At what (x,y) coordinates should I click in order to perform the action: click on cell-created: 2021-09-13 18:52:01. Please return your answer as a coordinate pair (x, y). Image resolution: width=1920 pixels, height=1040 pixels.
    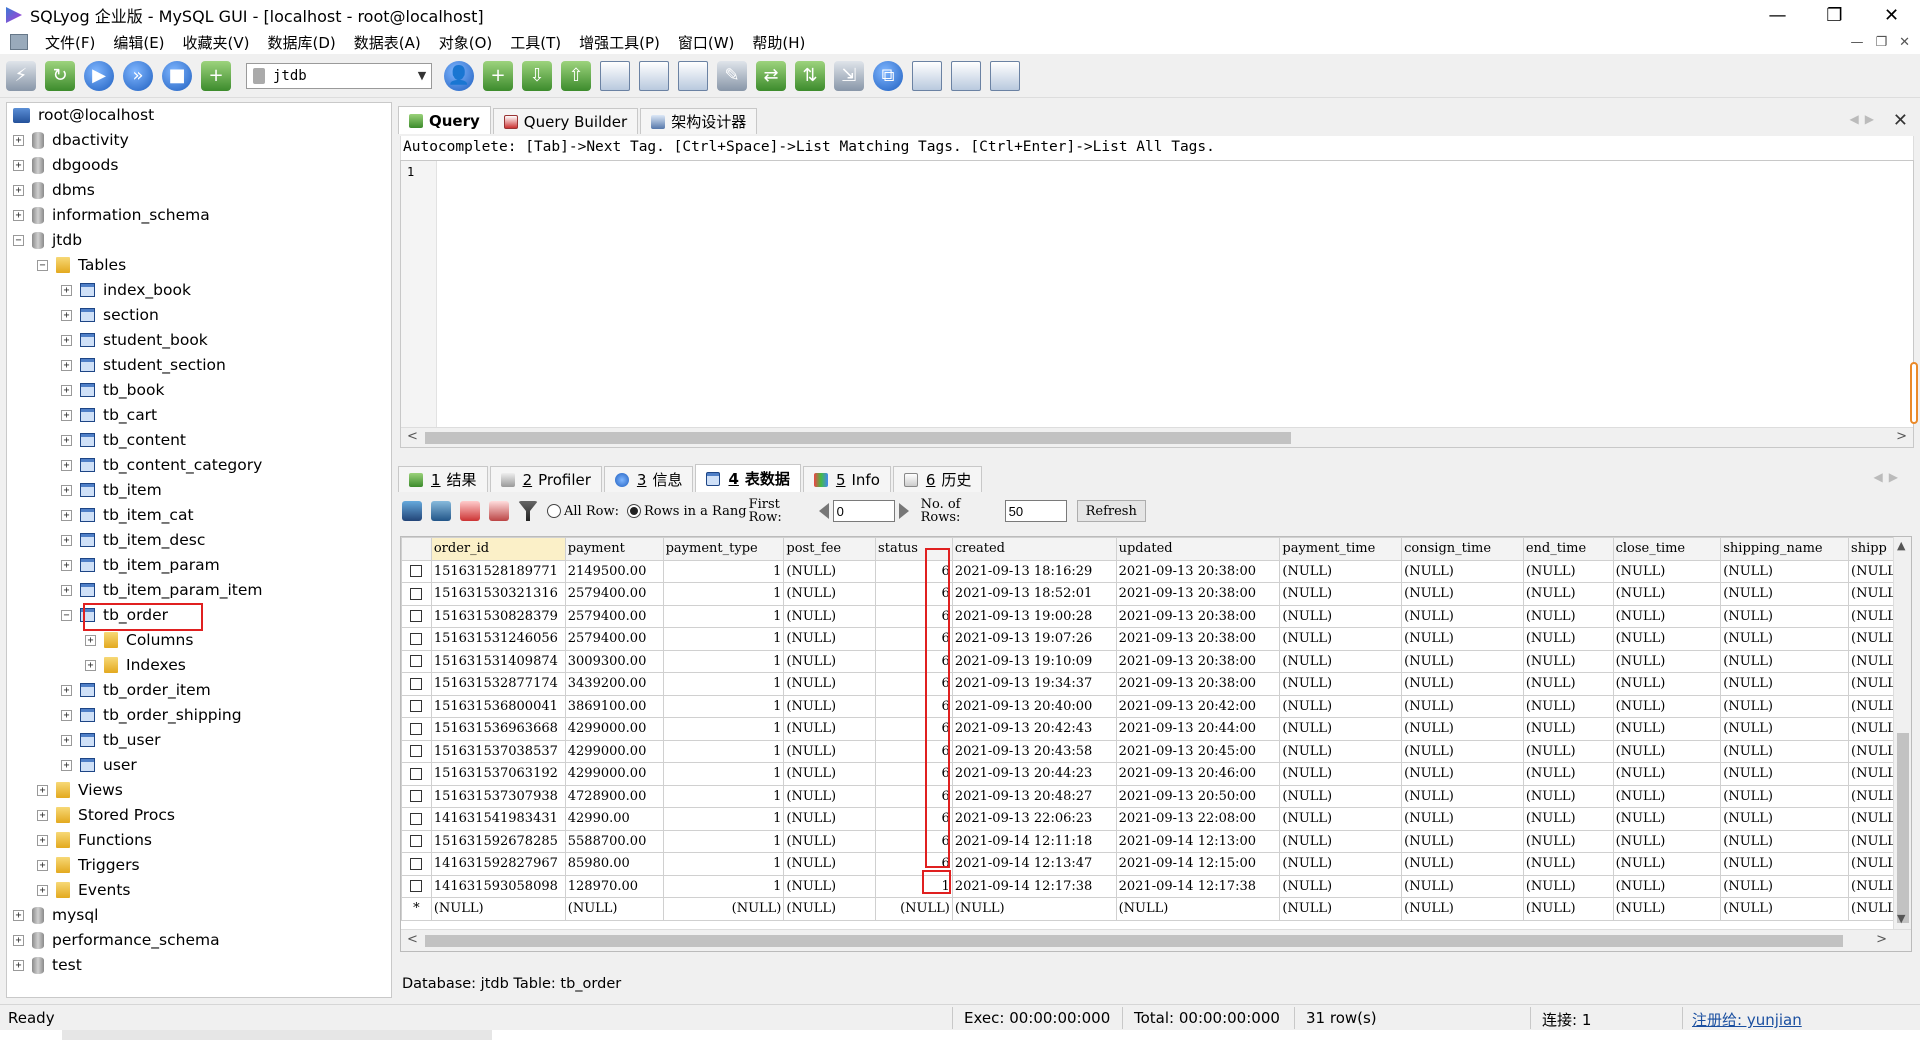
    Looking at the image, I should click on (1034, 594).